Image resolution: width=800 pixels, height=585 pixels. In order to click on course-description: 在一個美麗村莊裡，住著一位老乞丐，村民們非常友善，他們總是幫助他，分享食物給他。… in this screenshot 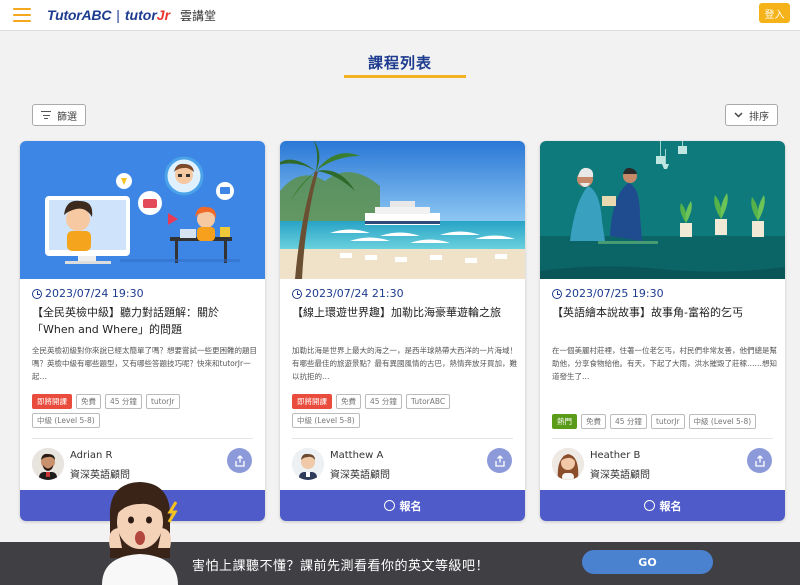, I will do `click(664, 363)`.